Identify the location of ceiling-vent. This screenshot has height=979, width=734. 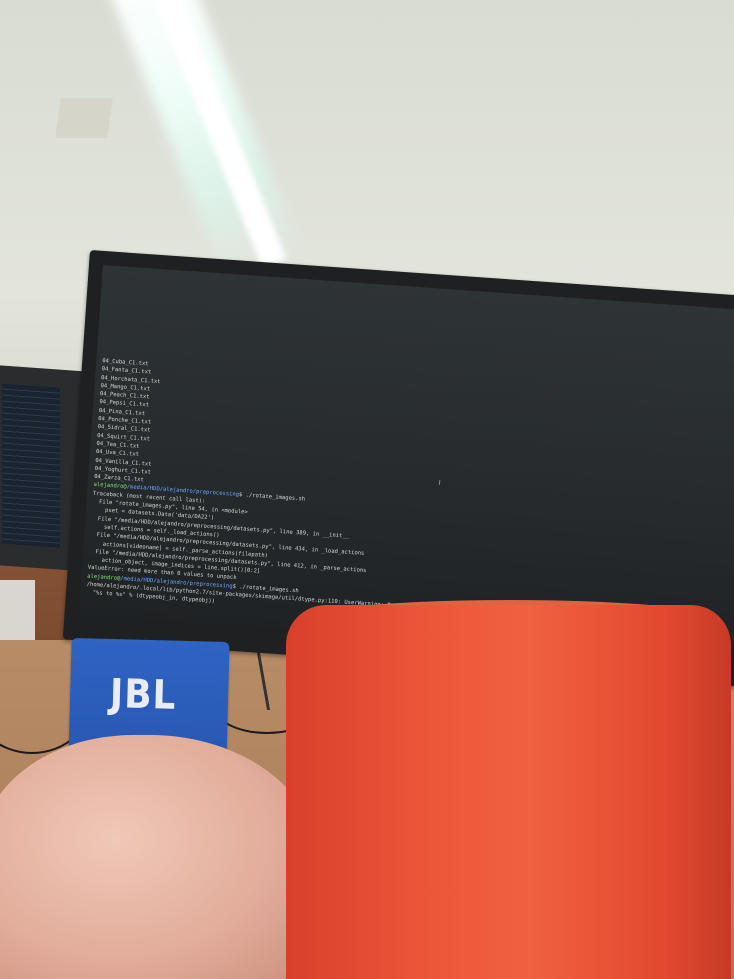
(84, 118).